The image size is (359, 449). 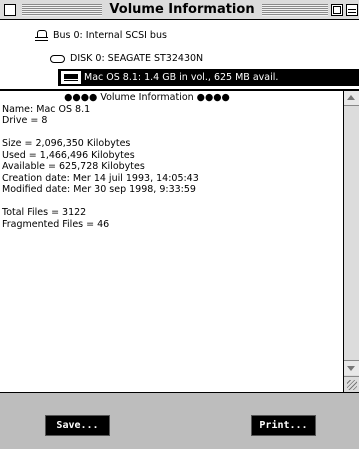 I want to click on disk-label: DISK 0: SEAGATE ST32430N, so click(x=137, y=58).